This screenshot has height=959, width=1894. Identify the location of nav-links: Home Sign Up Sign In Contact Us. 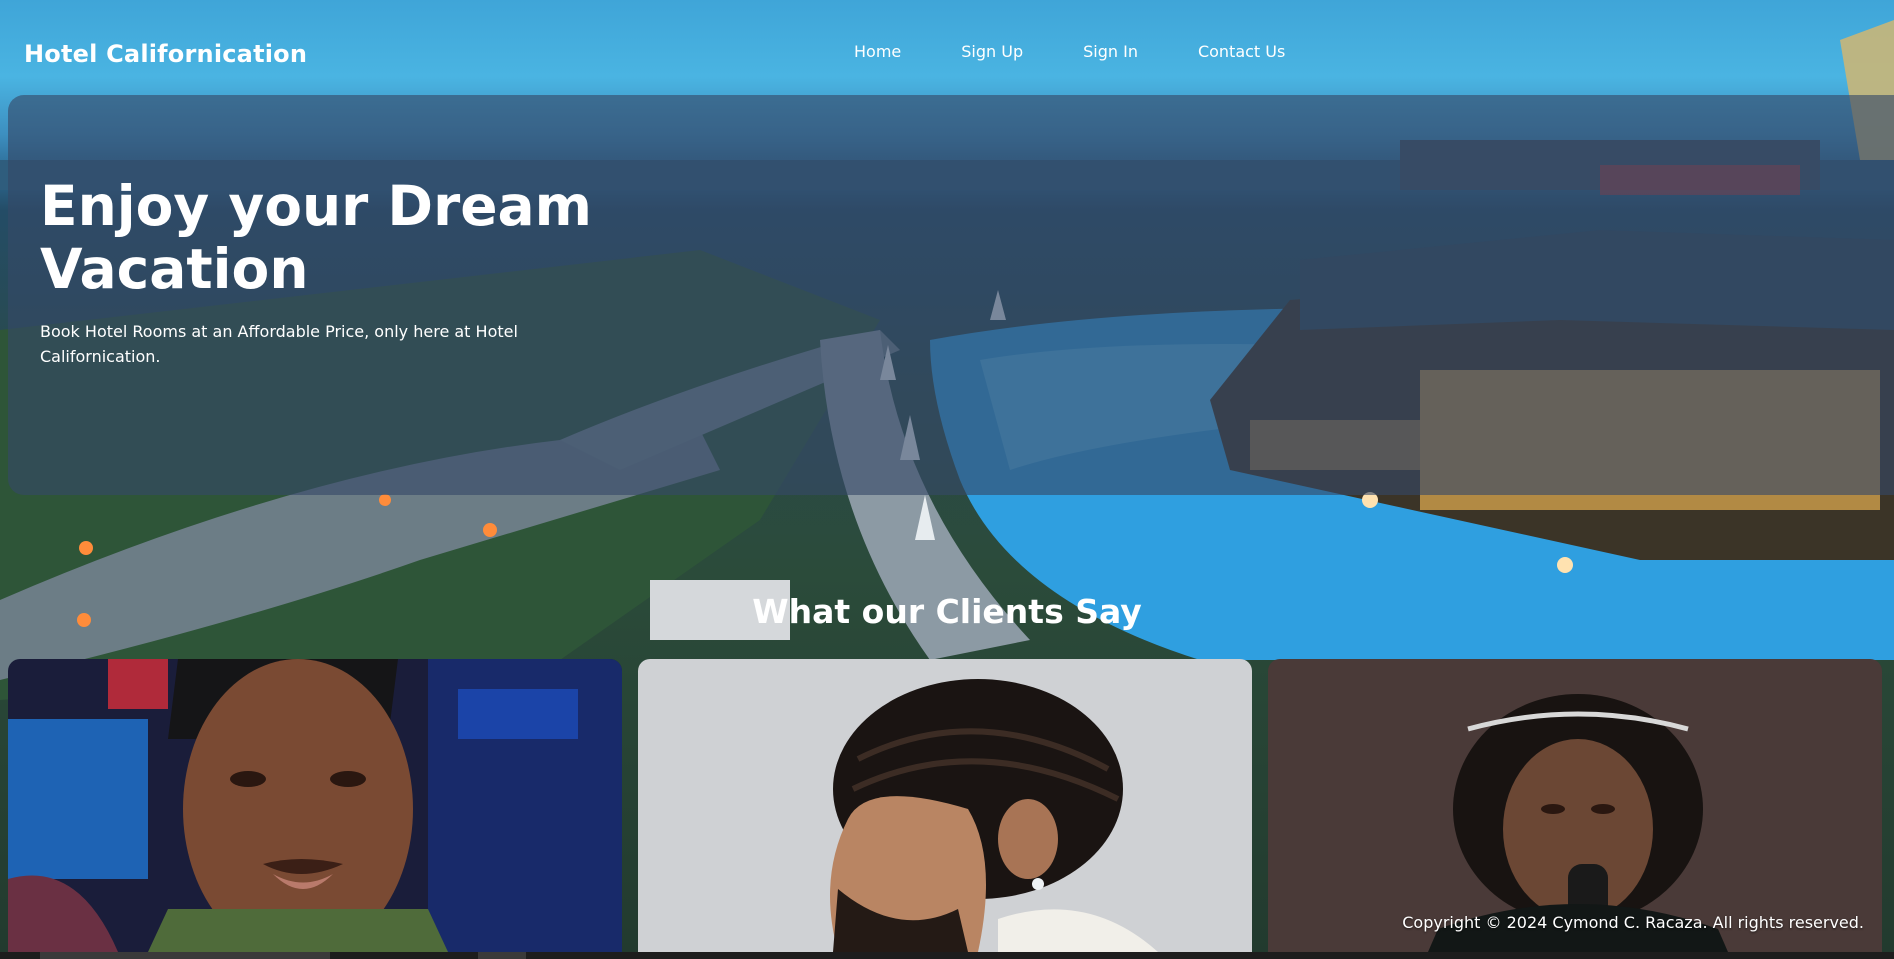
(1069, 51).